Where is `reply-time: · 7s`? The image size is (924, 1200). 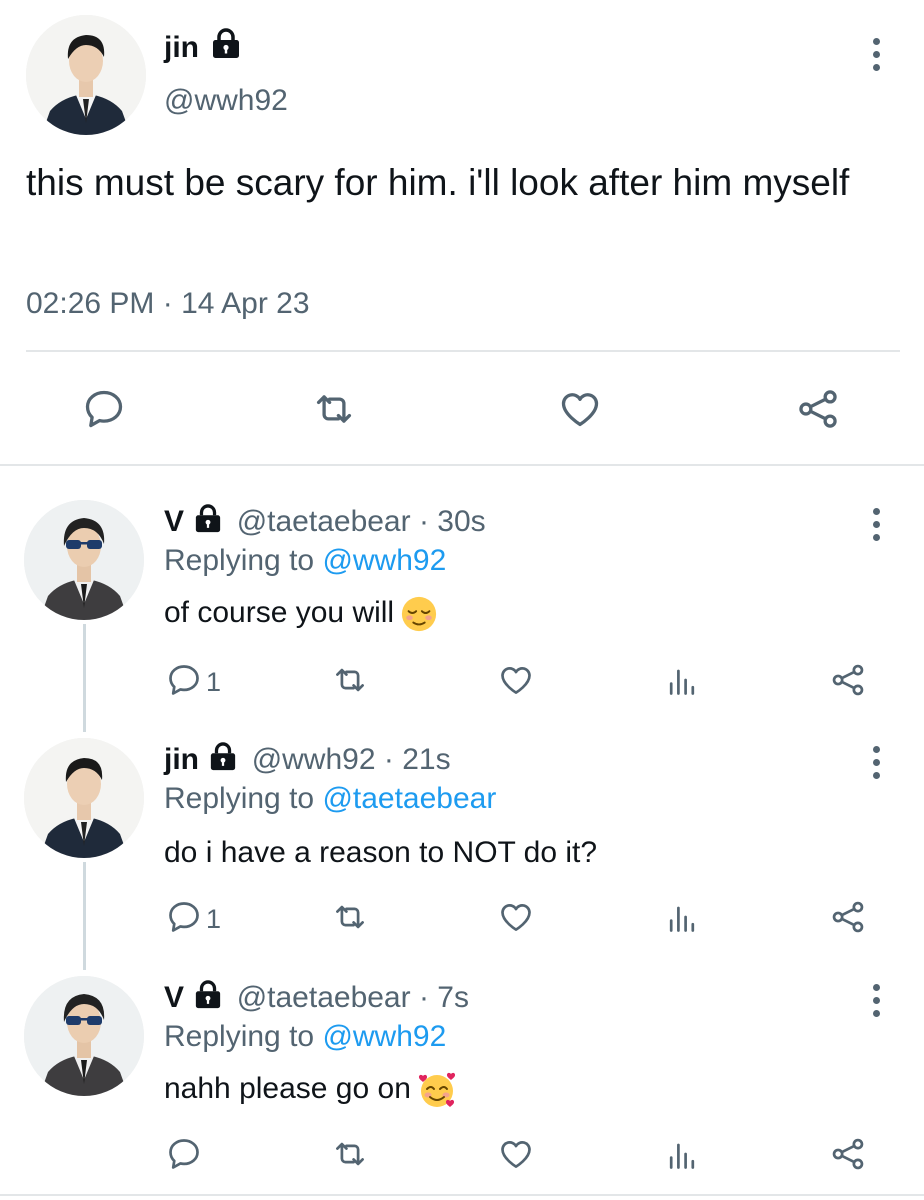 reply-time: · 7s is located at coordinates (443, 997).